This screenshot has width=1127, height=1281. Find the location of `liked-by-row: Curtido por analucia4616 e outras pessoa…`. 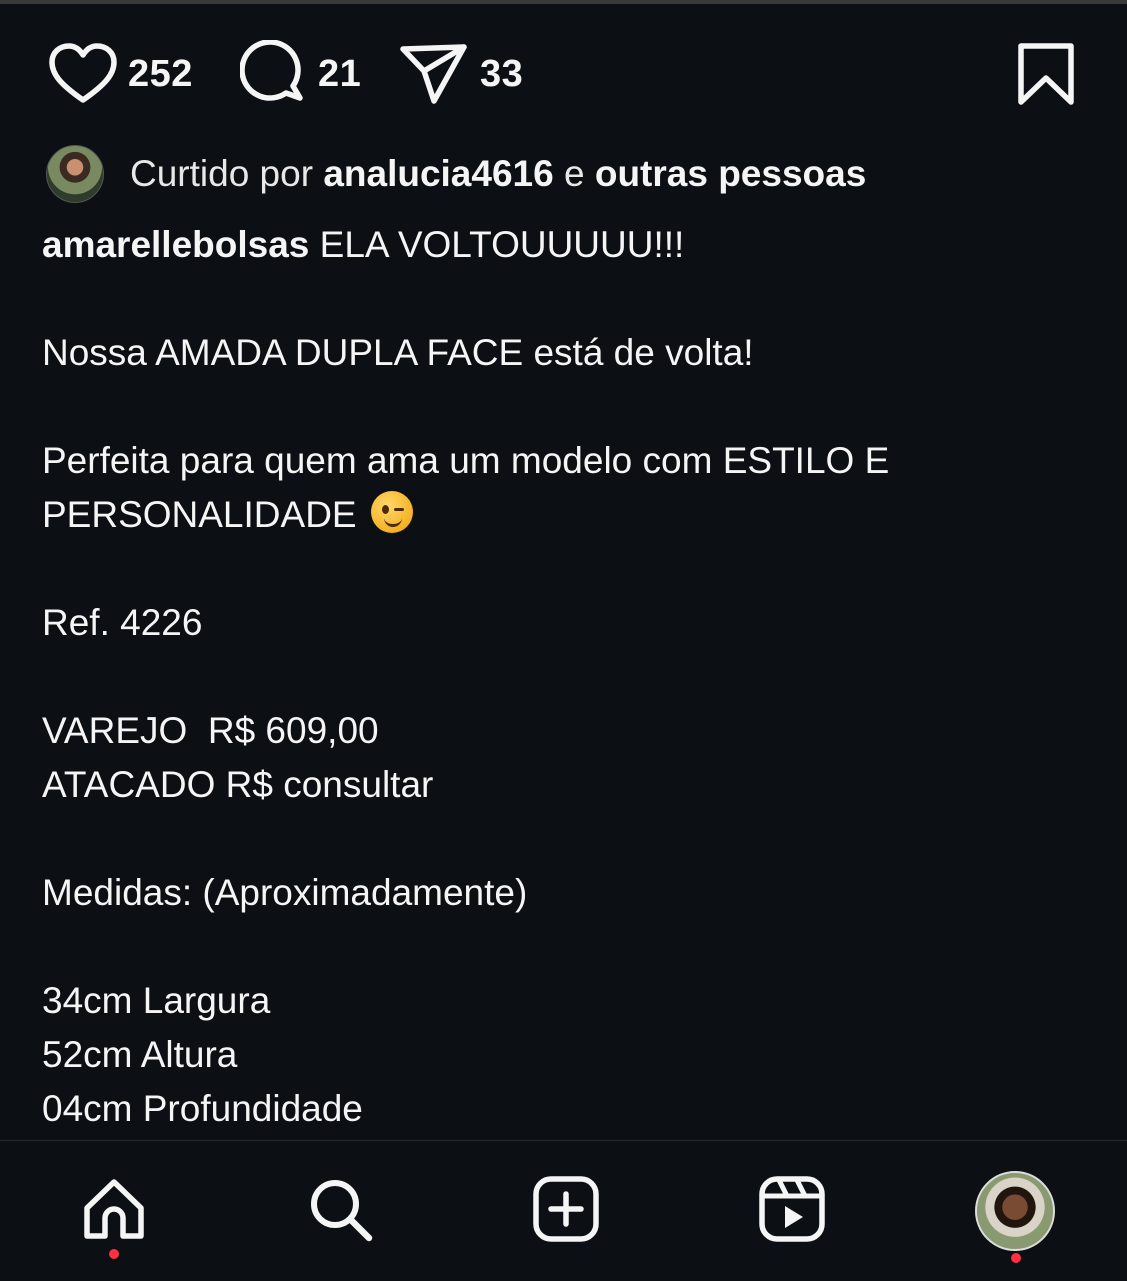

liked-by-row: Curtido por analucia4616 e outras pessoa… is located at coordinates (456, 174).